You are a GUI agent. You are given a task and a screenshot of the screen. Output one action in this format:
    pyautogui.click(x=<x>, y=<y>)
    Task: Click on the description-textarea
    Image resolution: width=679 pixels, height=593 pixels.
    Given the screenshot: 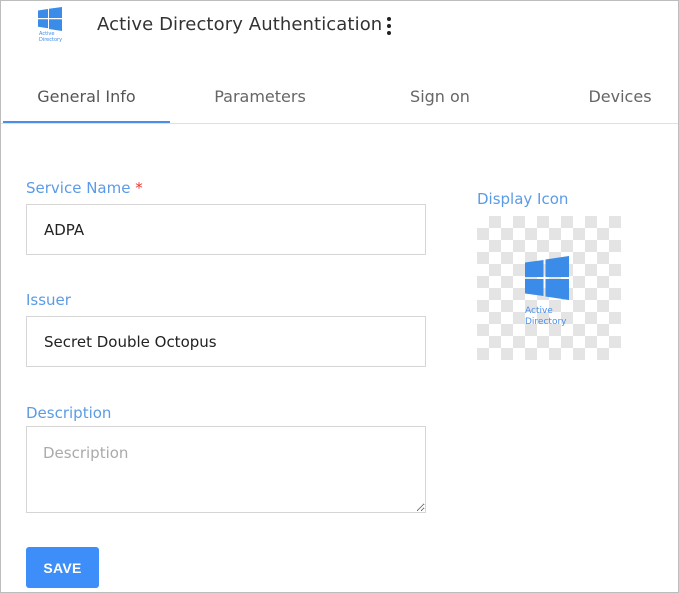 What is the action you would take?
    pyautogui.click(x=226, y=469)
    